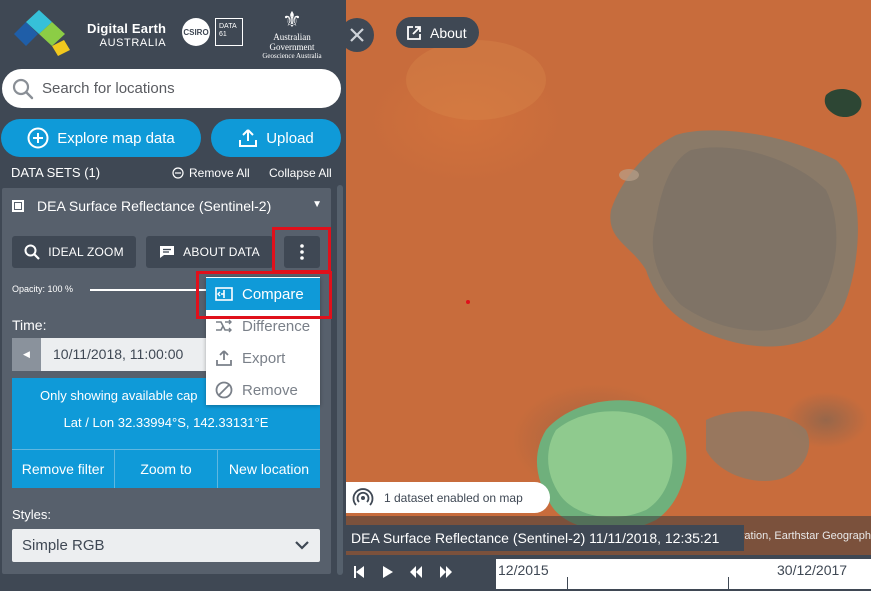  I want to click on collapse-all-button: Collapse All, so click(300, 173).